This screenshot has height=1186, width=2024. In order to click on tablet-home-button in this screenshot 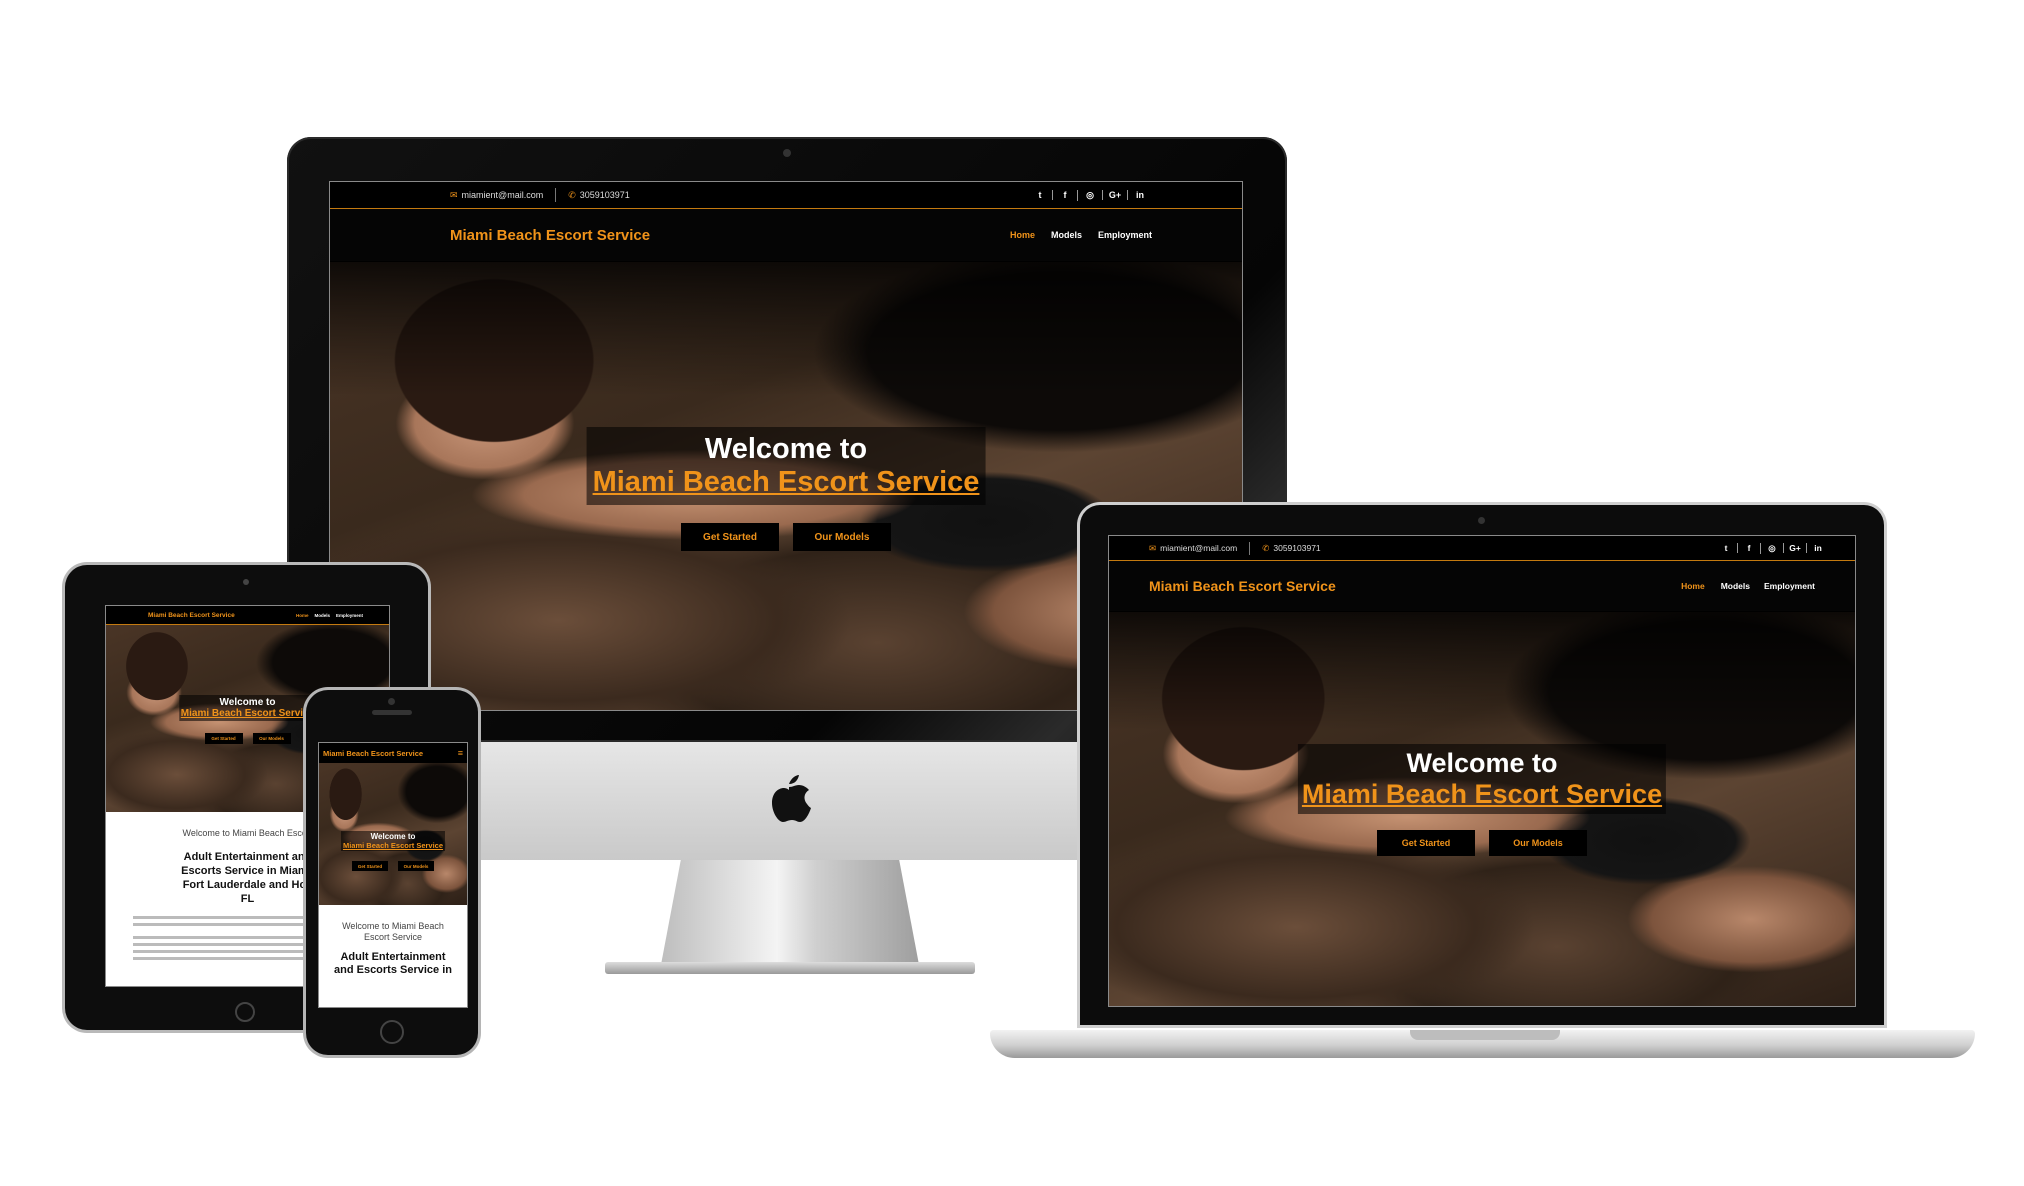, I will do `click(245, 1012)`.